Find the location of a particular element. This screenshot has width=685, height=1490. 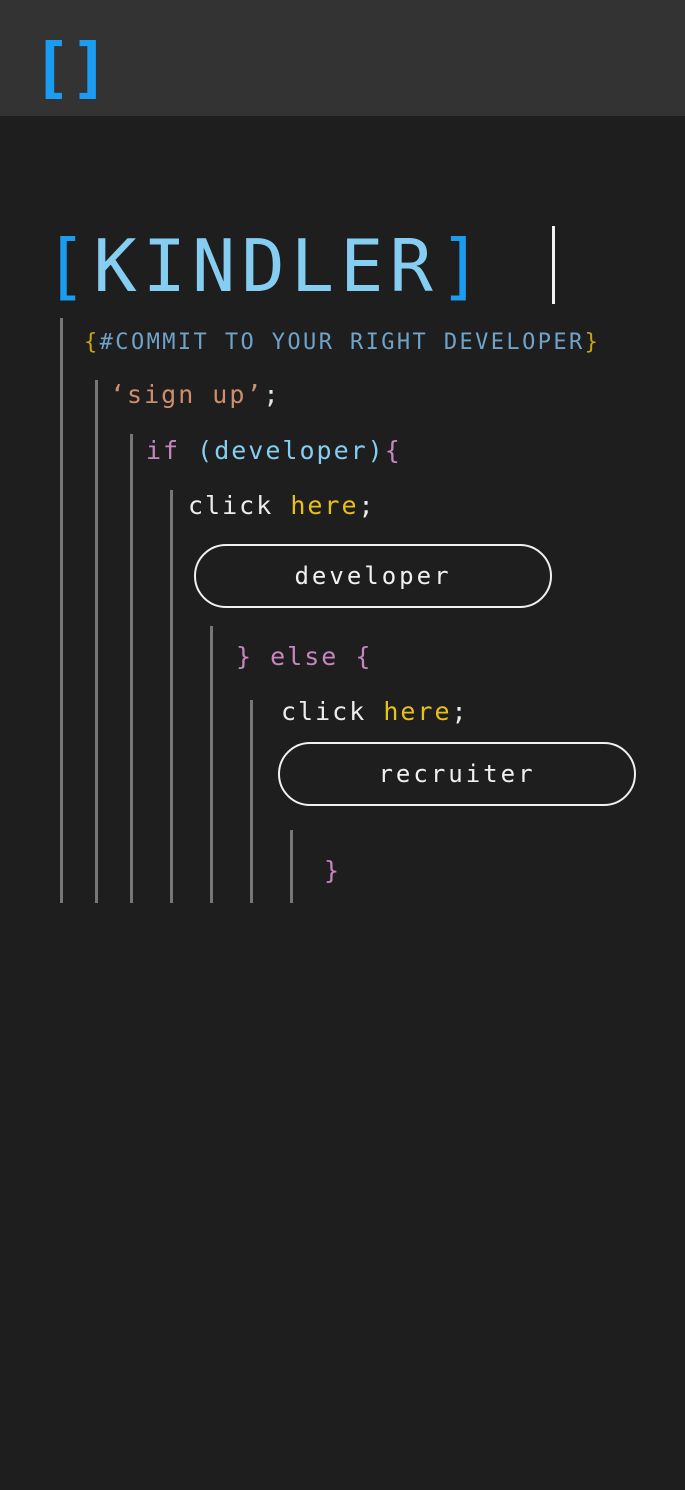

tagline-text: #COMMIT TO YOUR RIGHT DEVELOPER is located at coordinates (342, 342).